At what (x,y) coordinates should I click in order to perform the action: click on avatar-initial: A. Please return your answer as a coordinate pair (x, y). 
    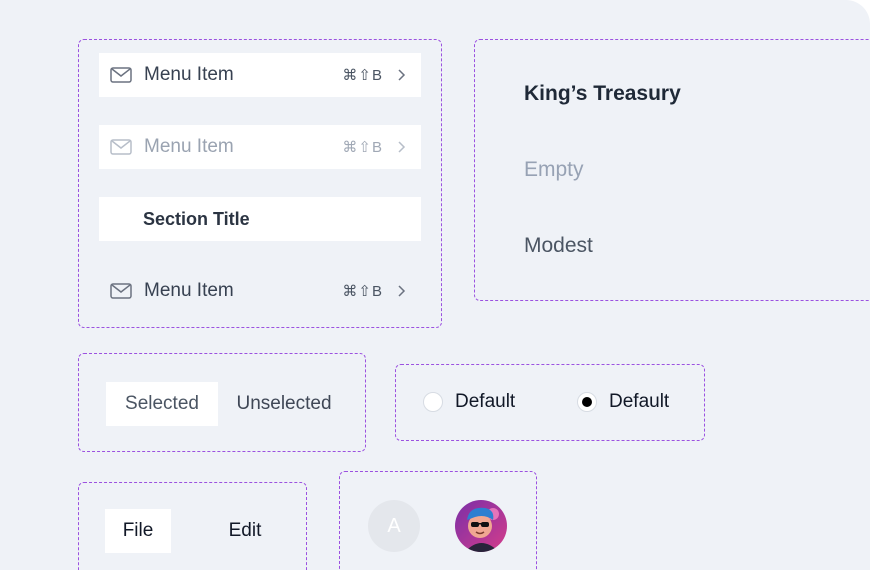
    Looking at the image, I should click on (394, 526).